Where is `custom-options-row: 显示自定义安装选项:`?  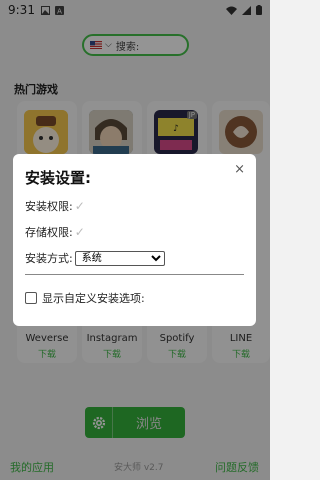
custom-options-row: 显示自定义安装选项: is located at coordinates (85, 298).